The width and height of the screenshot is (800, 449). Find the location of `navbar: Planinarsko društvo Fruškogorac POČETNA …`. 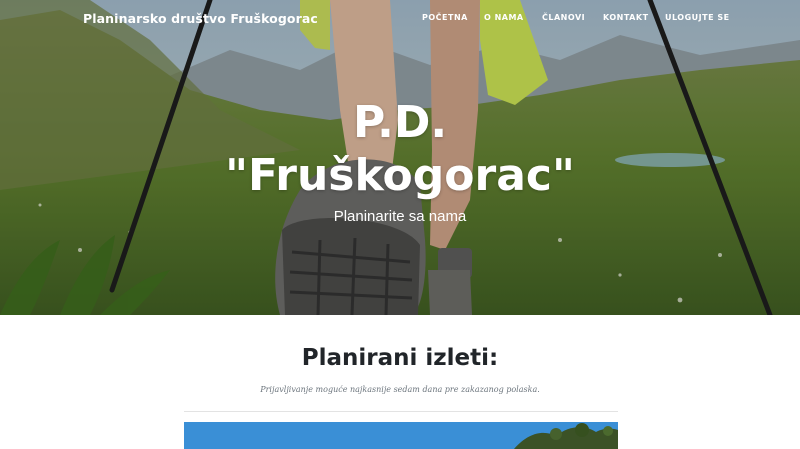

navbar: Planinarsko društvo Fruškogorac POČETNA … is located at coordinates (400, 19).